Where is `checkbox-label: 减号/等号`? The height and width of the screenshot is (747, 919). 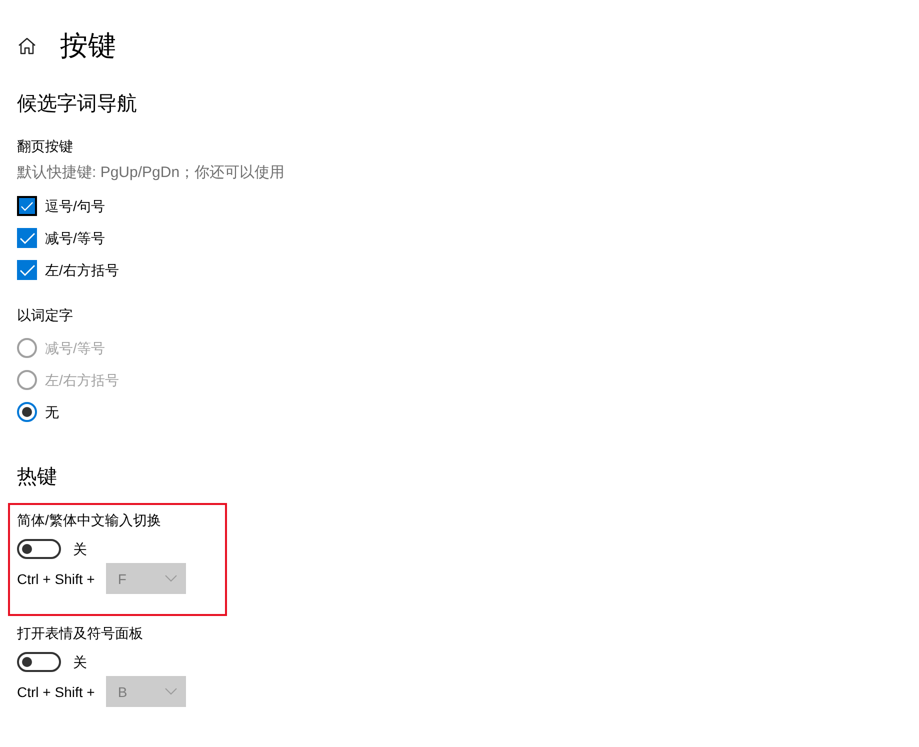
checkbox-label: 减号/等号 is located at coordinates (75, 238).